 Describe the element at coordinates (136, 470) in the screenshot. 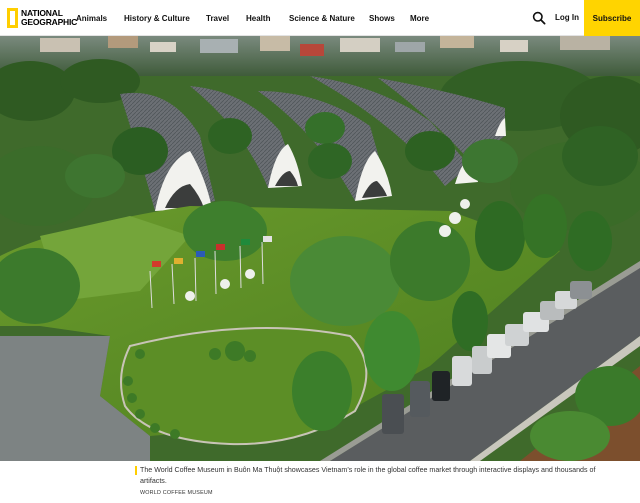

I see `caption-accent-bar` at that location.